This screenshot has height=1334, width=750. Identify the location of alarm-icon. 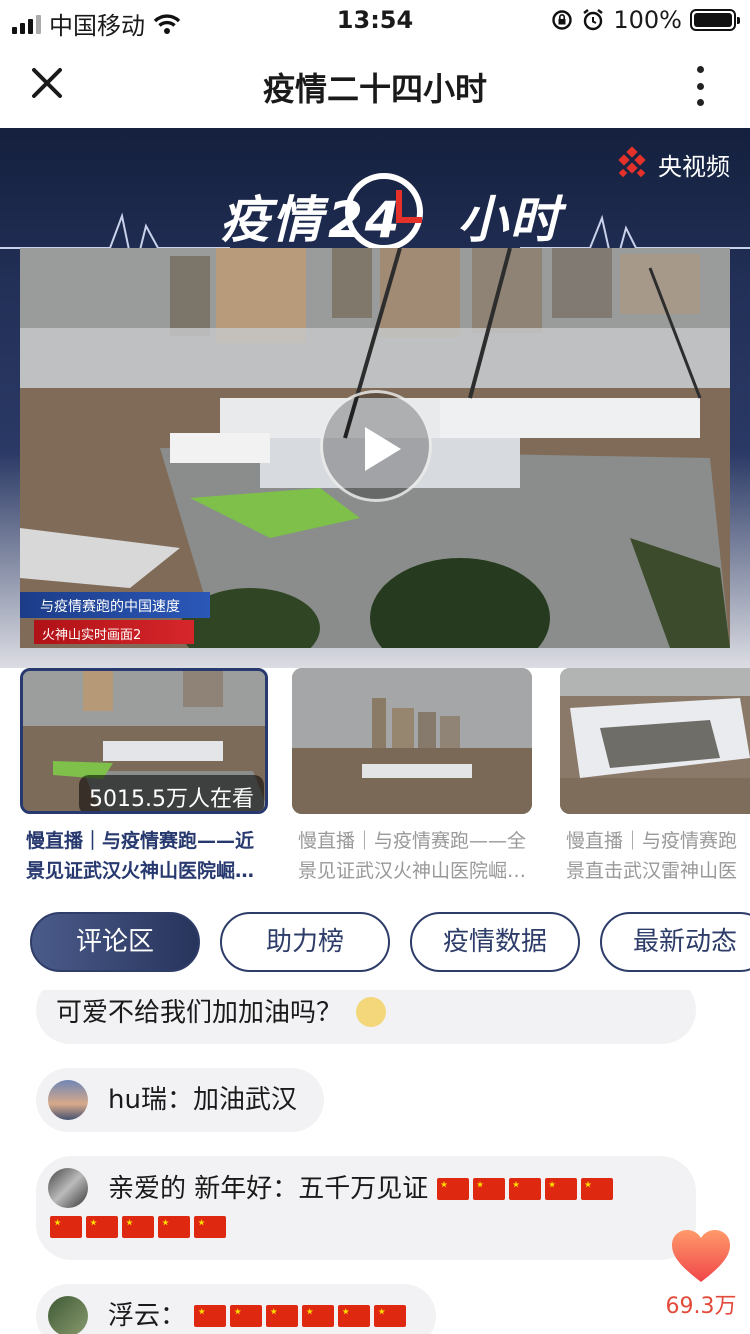
(593, 20).